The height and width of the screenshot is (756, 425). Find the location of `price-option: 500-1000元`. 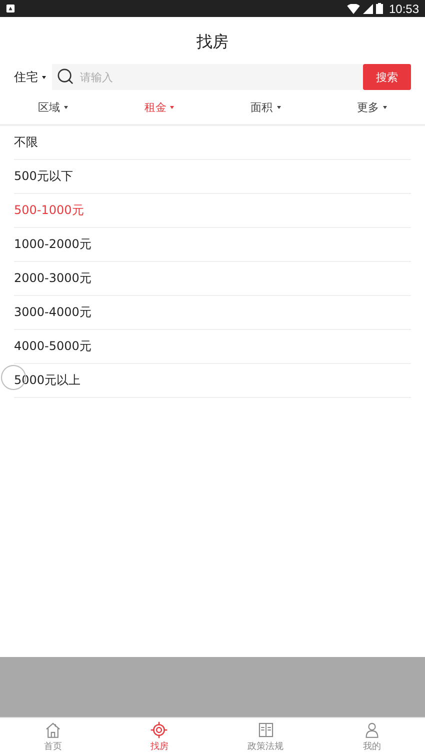

price-option: 500-1000元 is located at coordinates (212, 211).